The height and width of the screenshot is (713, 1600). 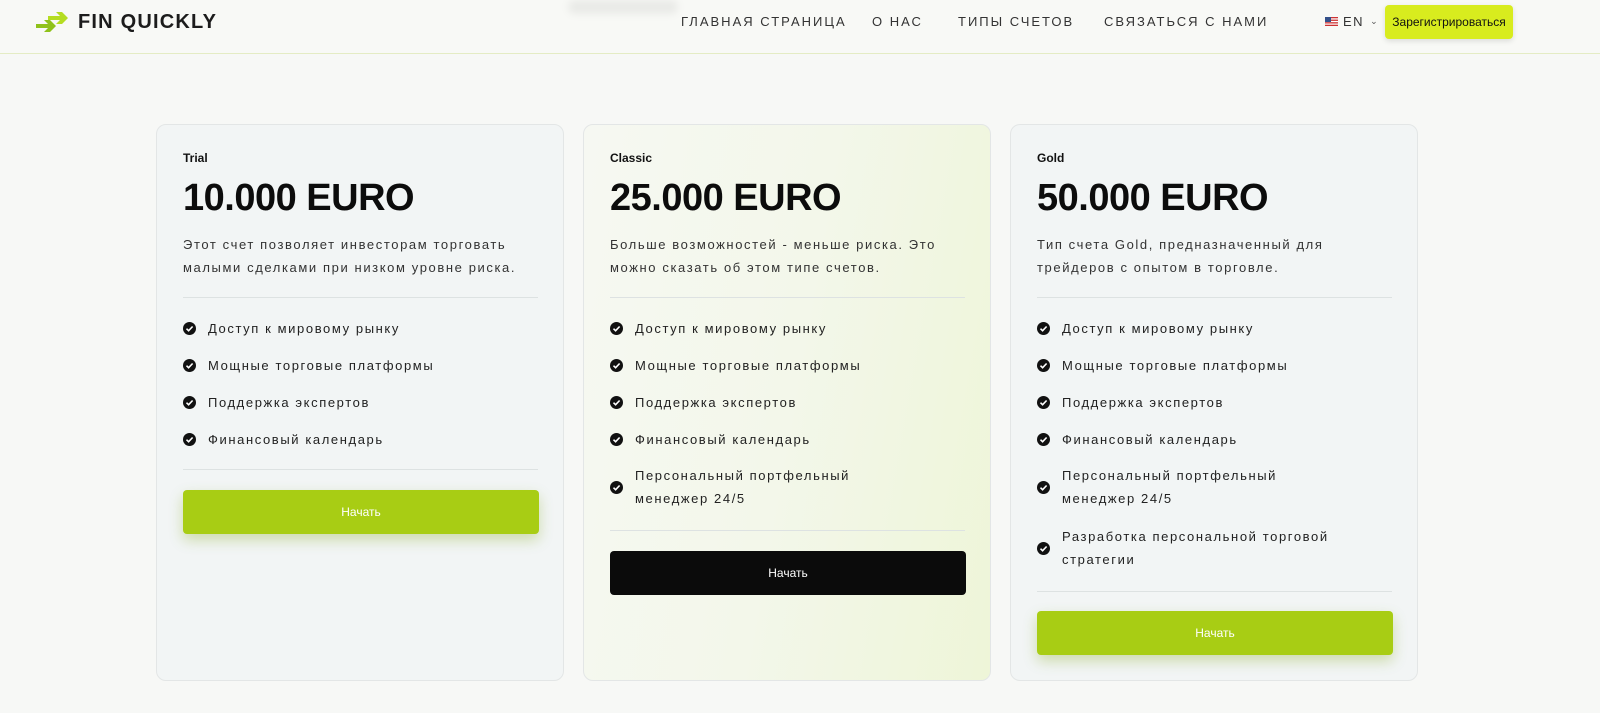 I want to click on start-button-gold: Начать, so click(x=1215, y=633).